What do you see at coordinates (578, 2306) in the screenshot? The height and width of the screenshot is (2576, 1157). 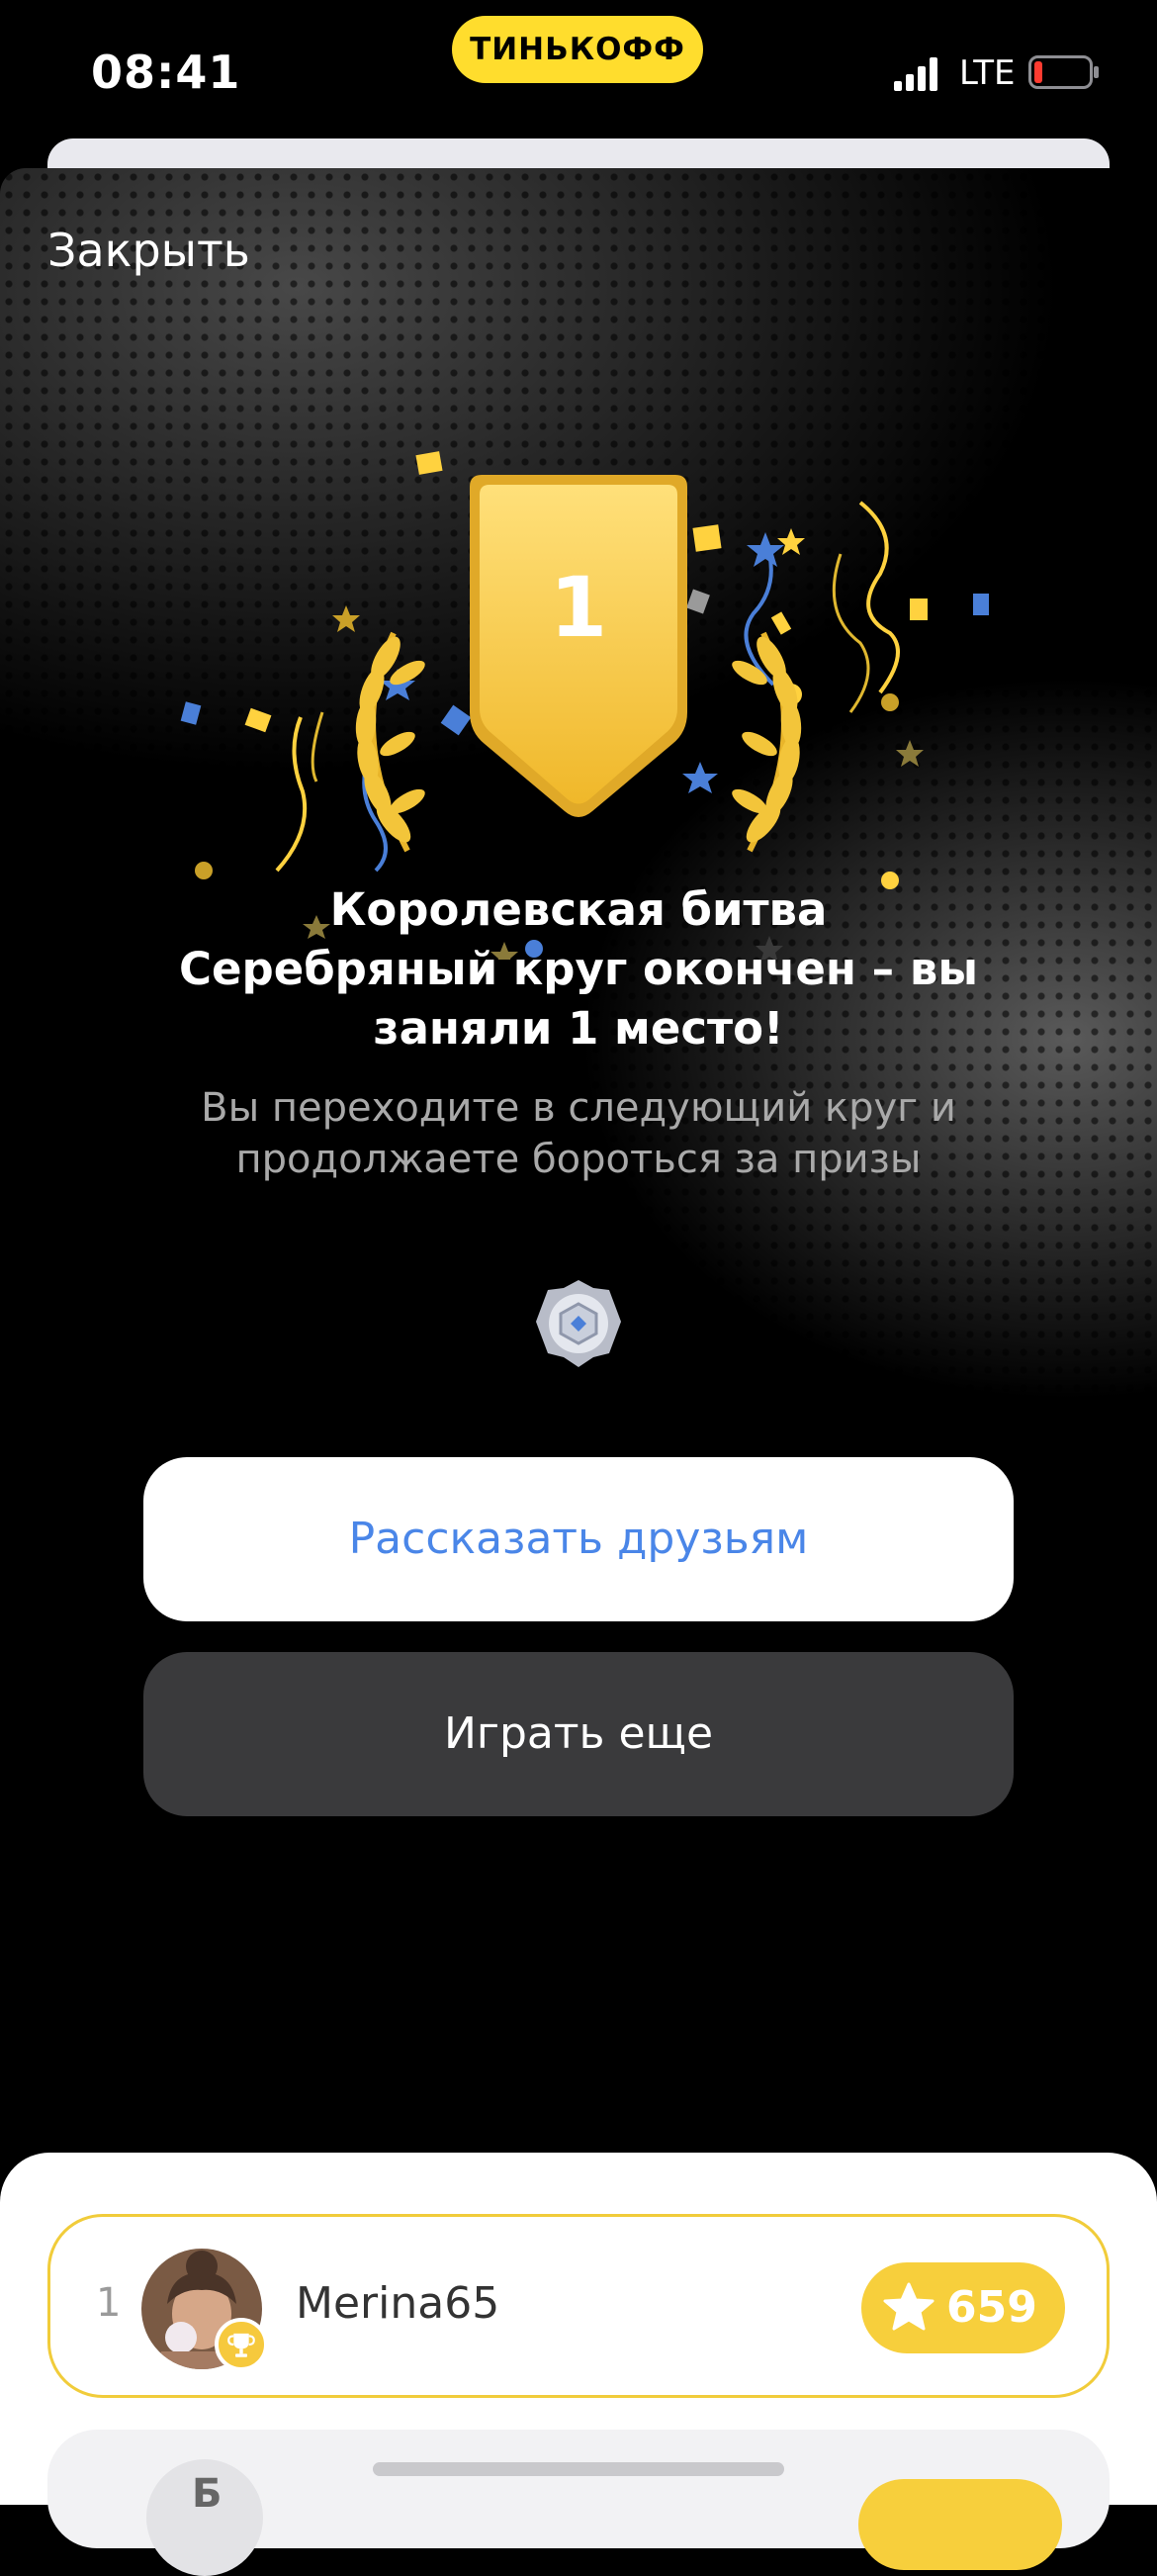 I see `leaderboard-row: 1 Merina65 659` at bounding box center [578, 2306].